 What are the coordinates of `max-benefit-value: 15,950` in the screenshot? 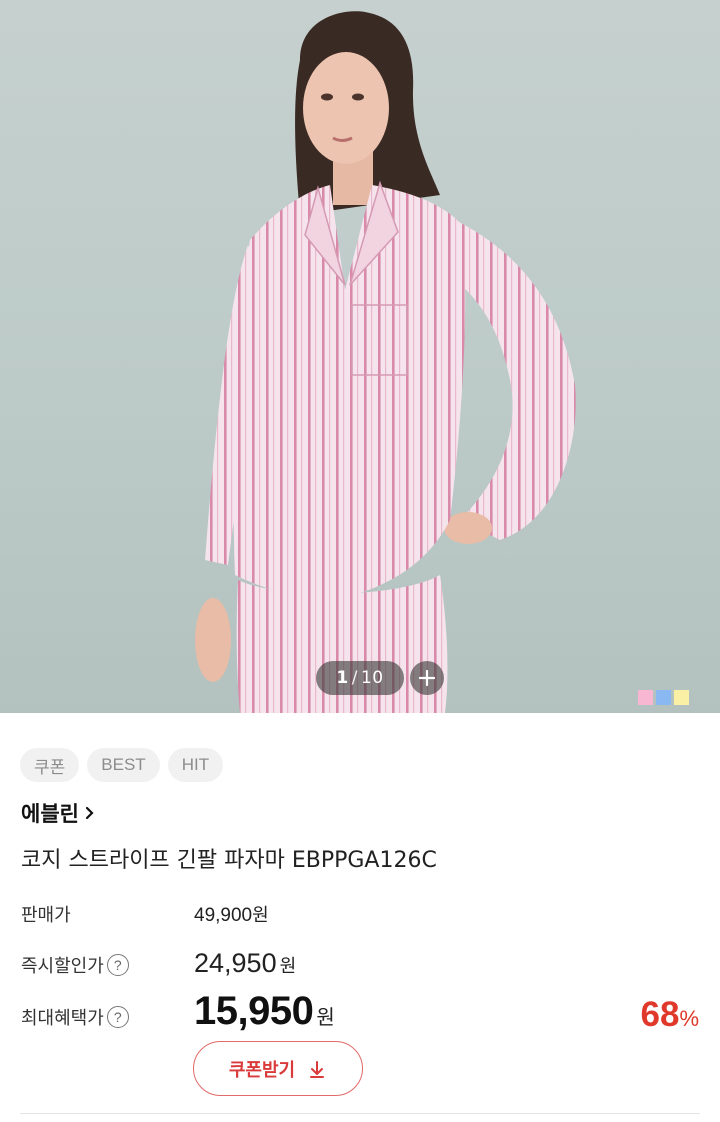 It's located at (254, 1011).